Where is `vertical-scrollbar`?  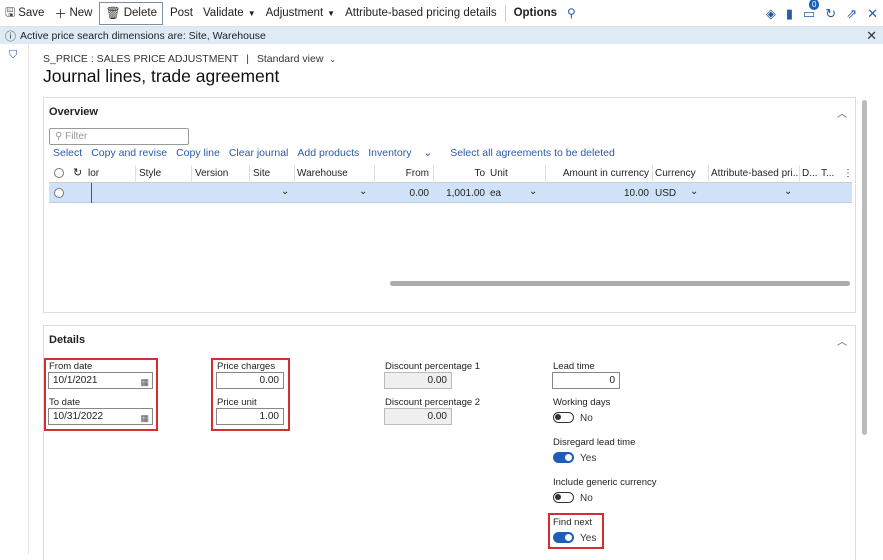
vertical-scrollbar is located at coordinates (864, 267).